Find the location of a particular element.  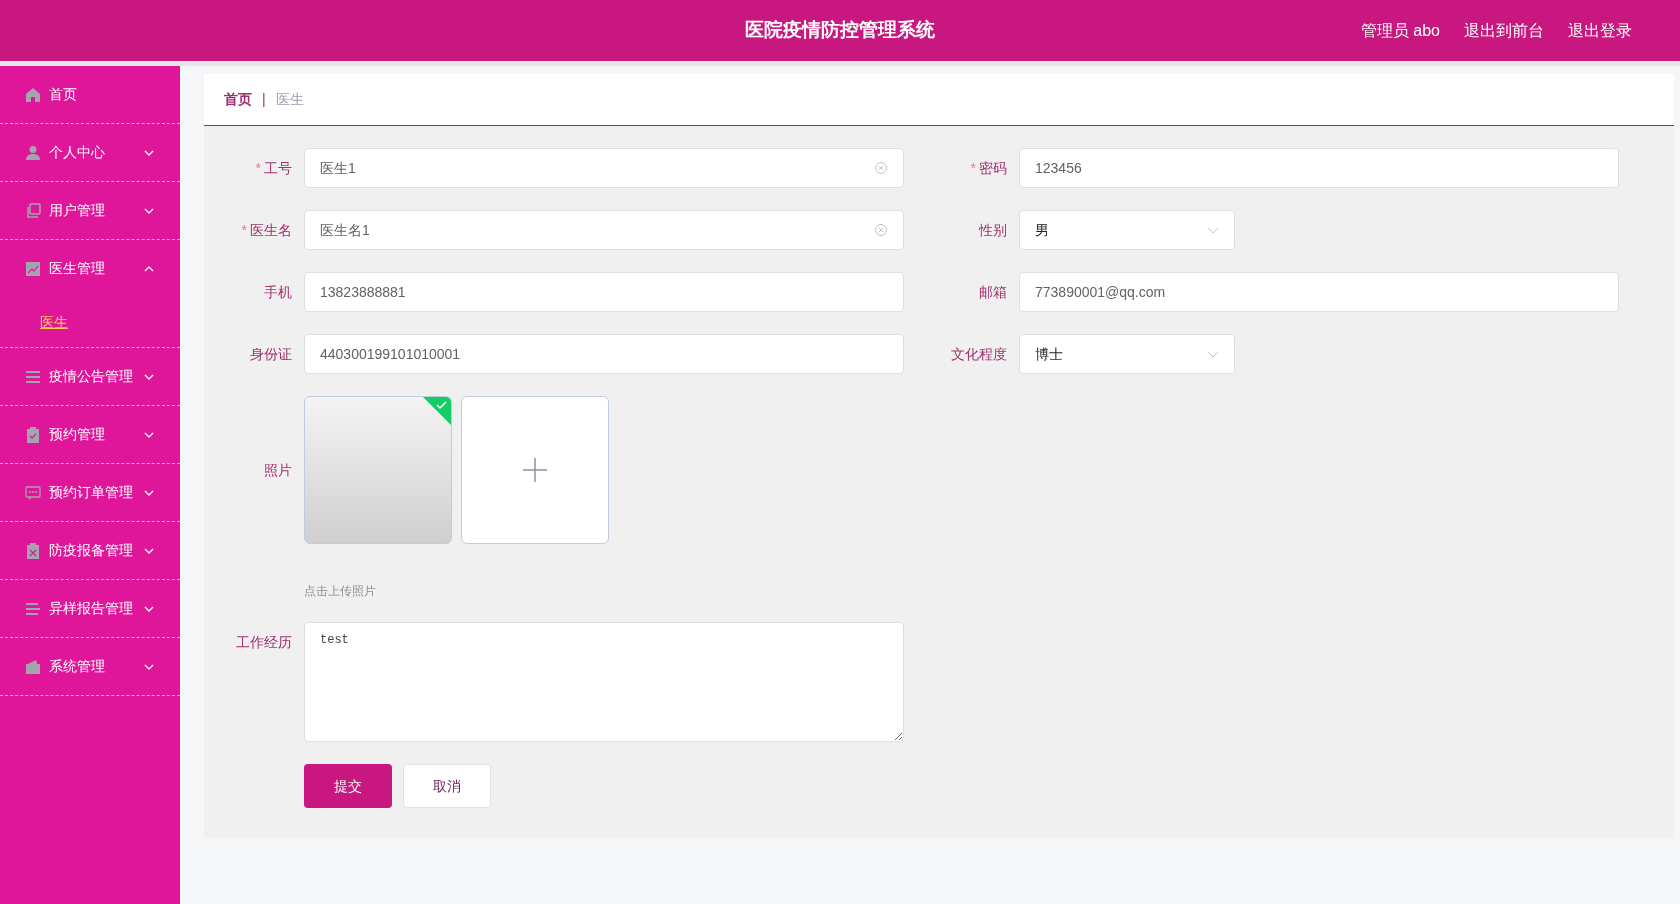

sidebar-item: 用户管理 is located at coordinates (90, 210).